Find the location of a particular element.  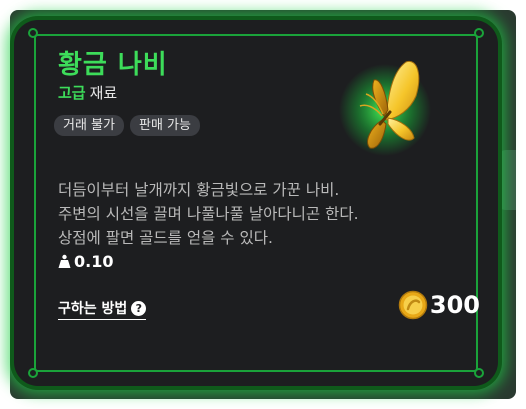

question-circle-icon: ? is located at coordinates (139, 308).